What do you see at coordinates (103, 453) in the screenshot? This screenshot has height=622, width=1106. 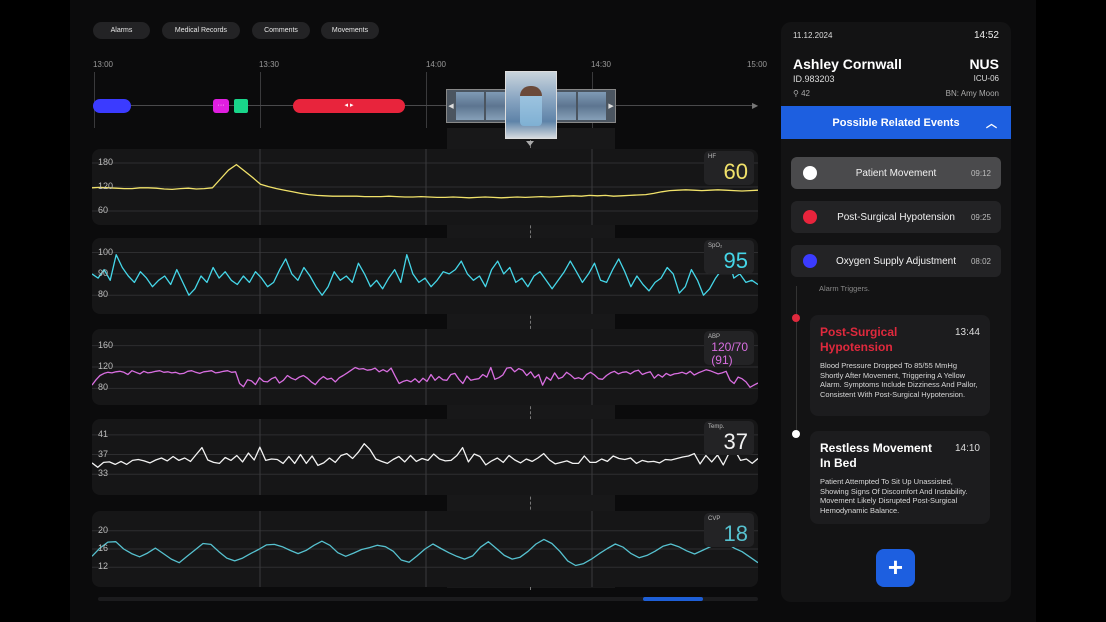 I see `y-axis-tick-label: 37` at bounding box center [103, 453].